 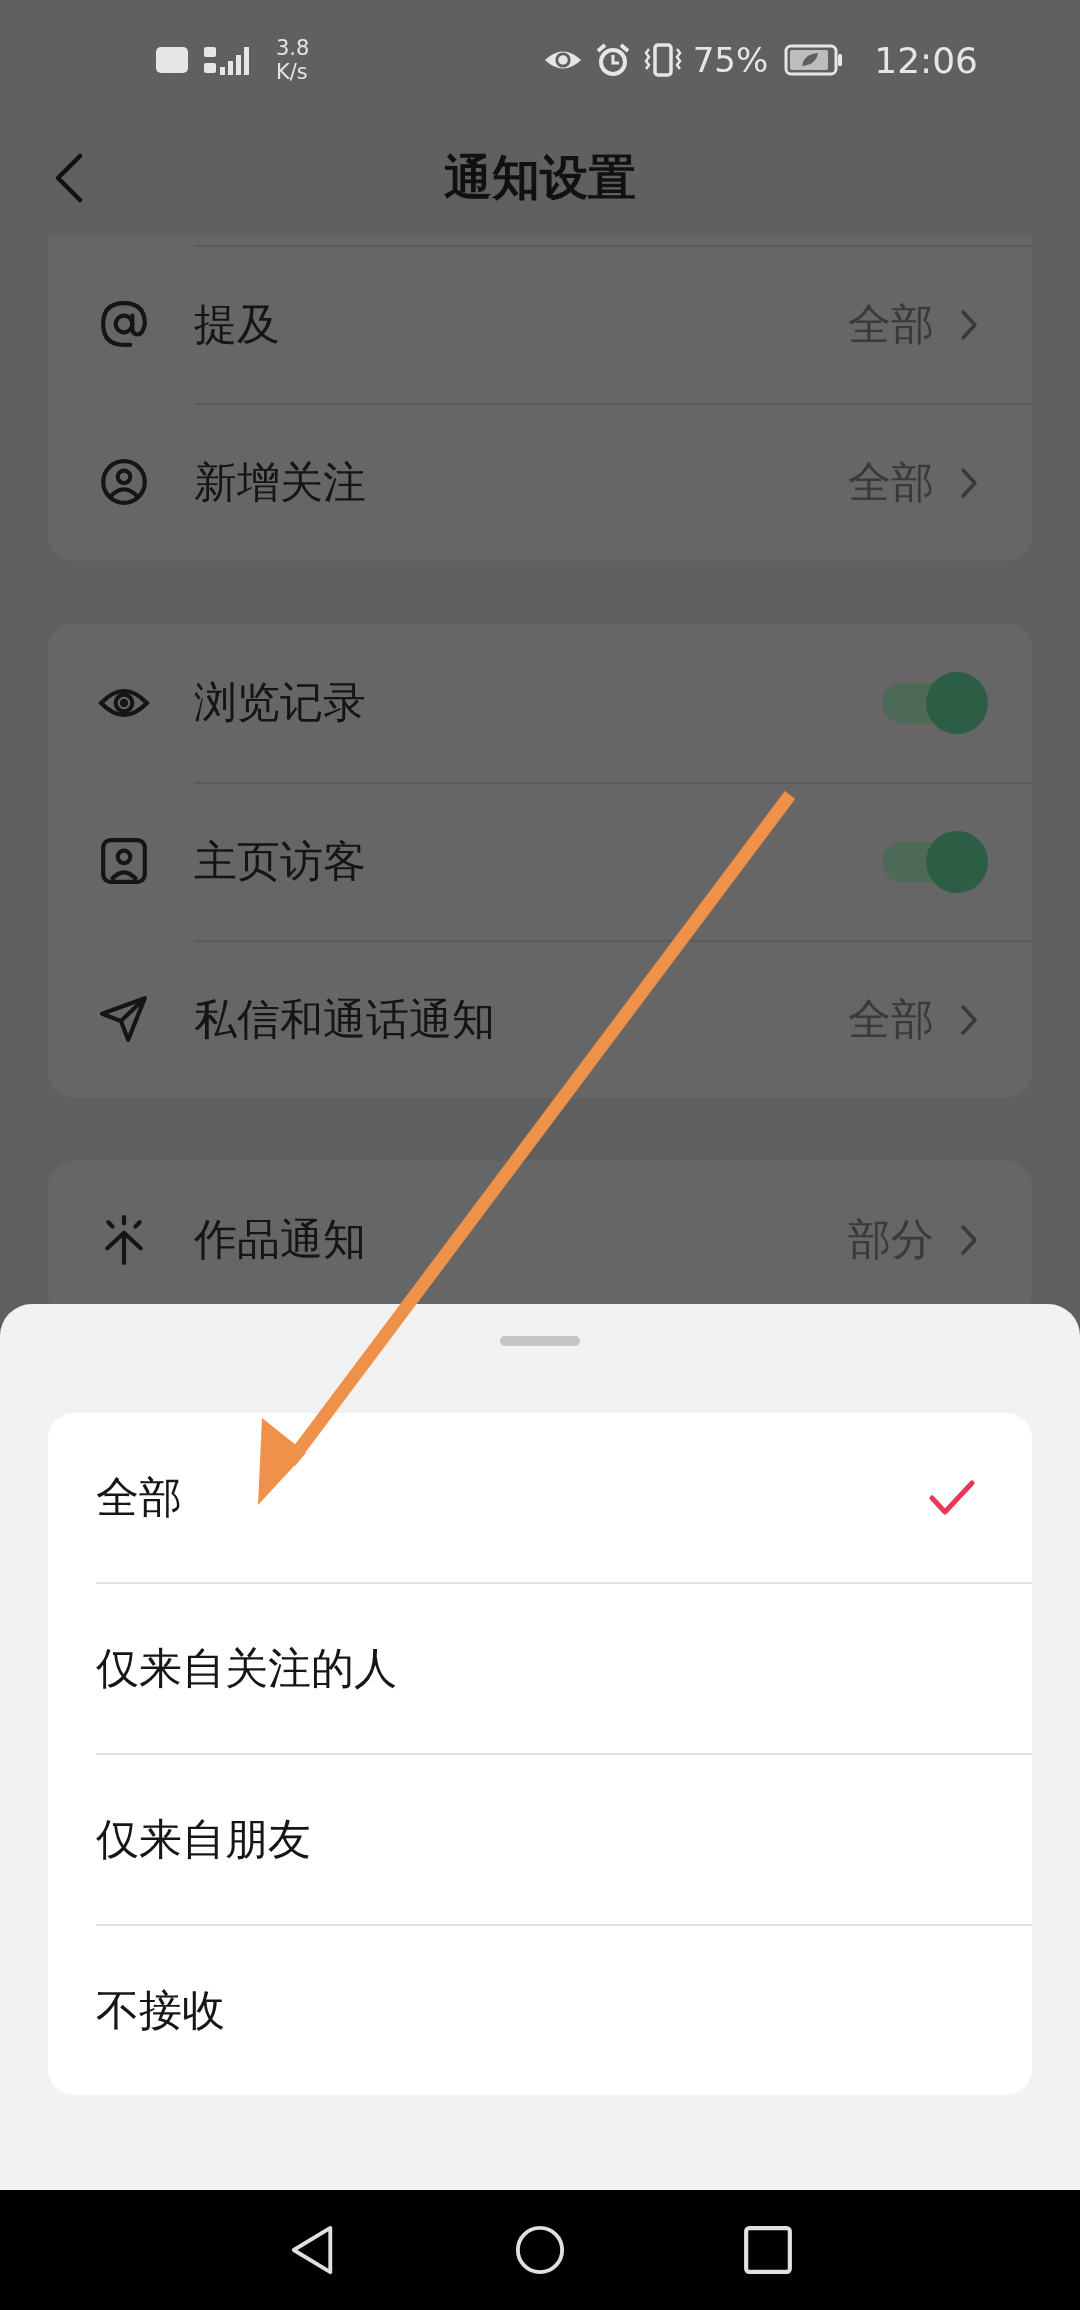 What do you see at coordinates (237, 324) in the screenshot?
I see `setting-label: 提及` at bounding box center [237, 324].